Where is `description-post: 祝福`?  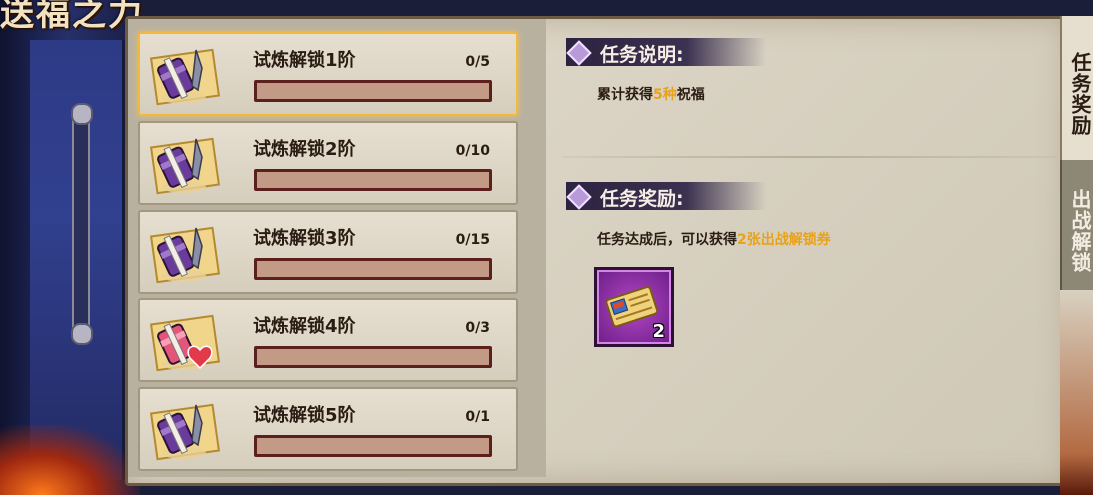
description-post: 祝福 is located at coordinates (690, 95).